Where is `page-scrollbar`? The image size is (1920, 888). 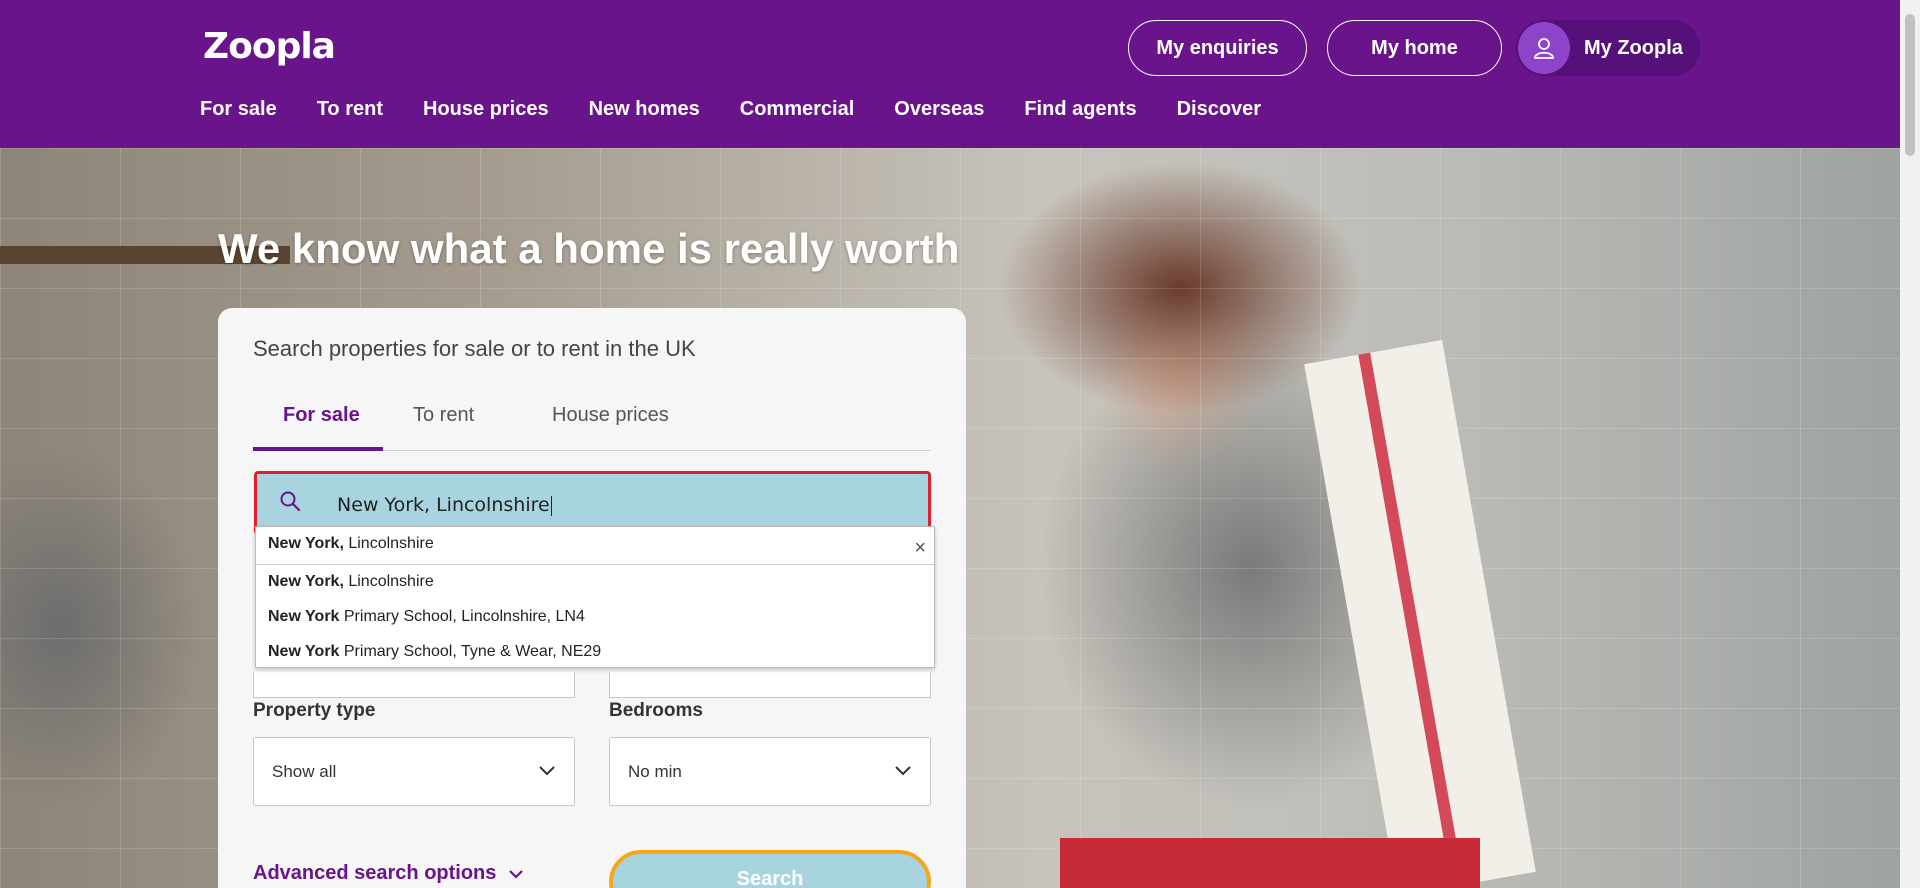 page-scrollbar is located at coordinates (1910, 444).